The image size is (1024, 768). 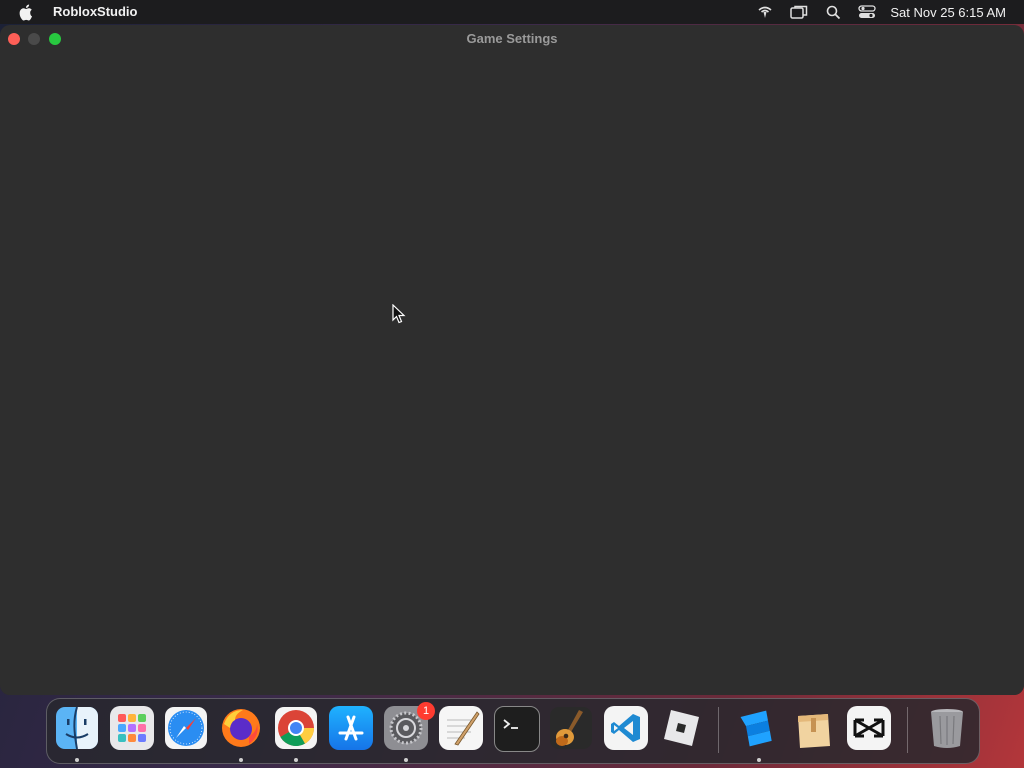 What do you see at coordinates (186, 728) in the screenshot?
I see `safari-icon` at bounding box center [186, 728].